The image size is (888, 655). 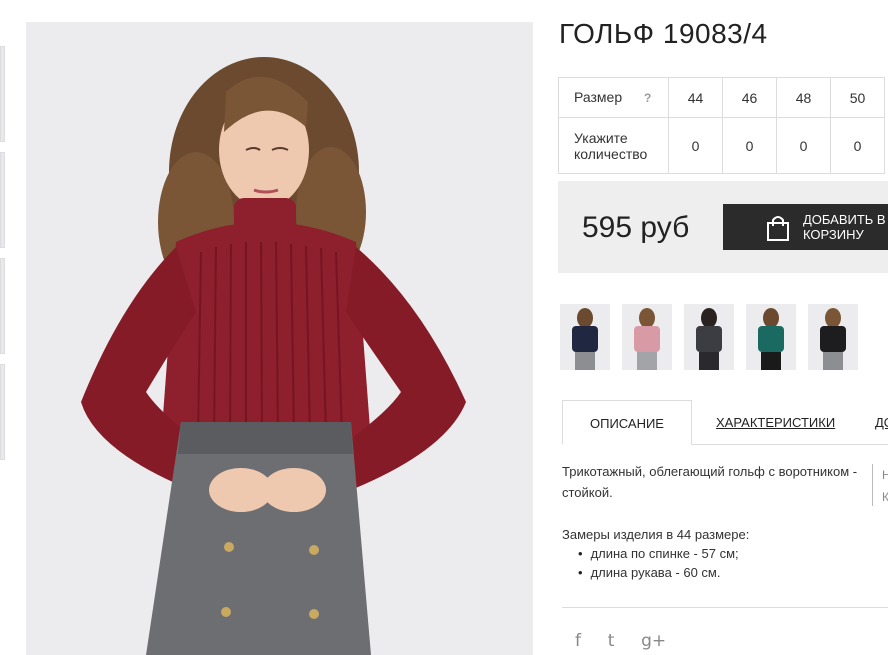 I want to click on qty-input-44: 0, so click(x=695, y=145).